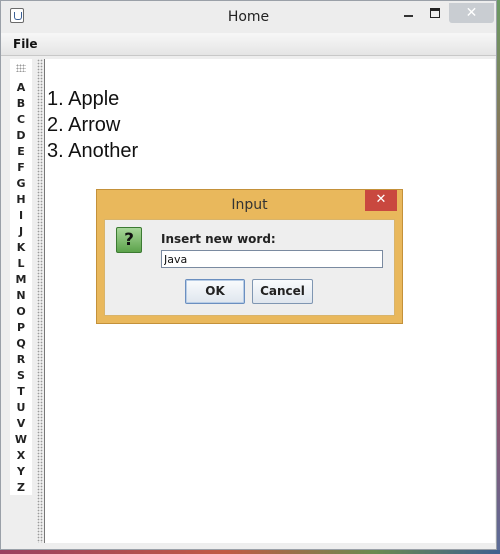 The image size is (500, 554). Describe the element at coordinates (21, 232) in the screenshot. I see `alphabet-letter-j: J` at that location.